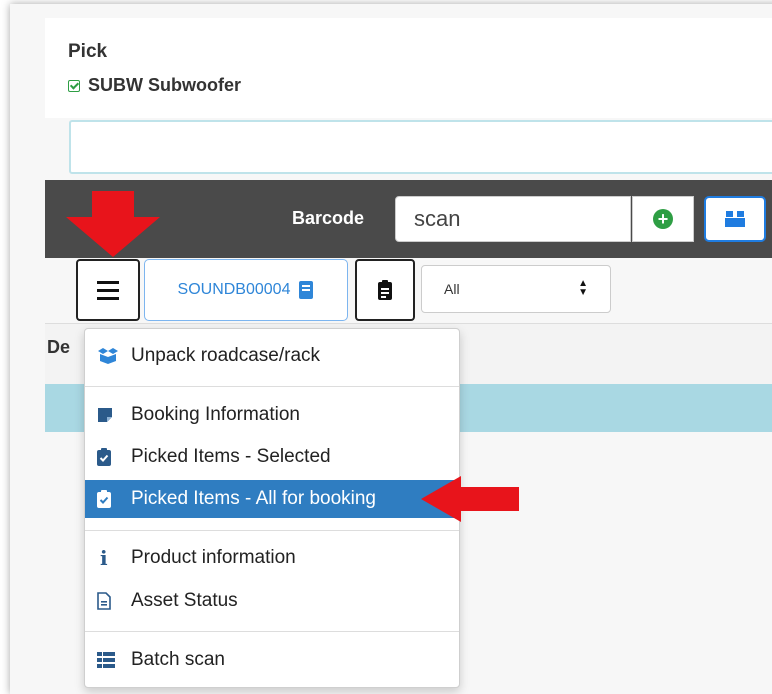  I want to click on menu-item-label: Product information, so click(213, 557).